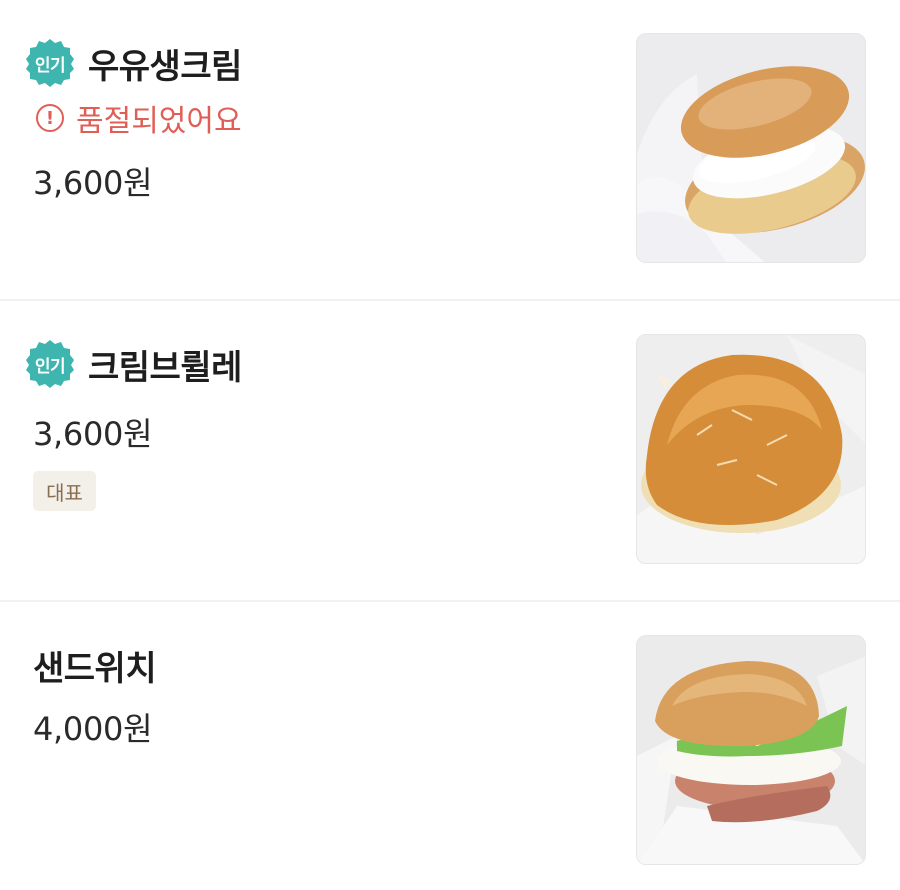  I want to click on item-title-row: 샌드위치, so click(95, 665).